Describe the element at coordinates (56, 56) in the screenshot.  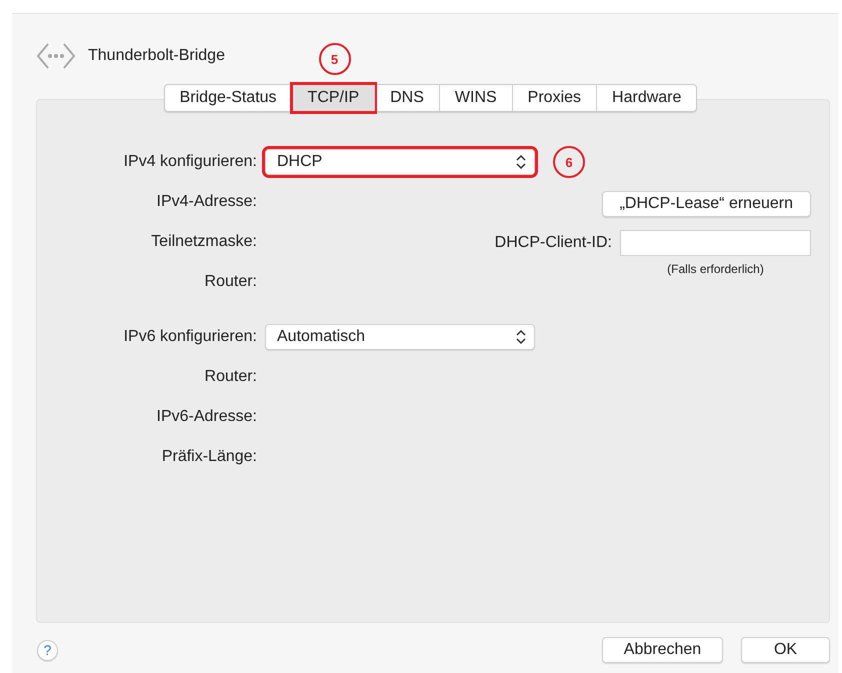
I see `network-bridge-icon` at that location.